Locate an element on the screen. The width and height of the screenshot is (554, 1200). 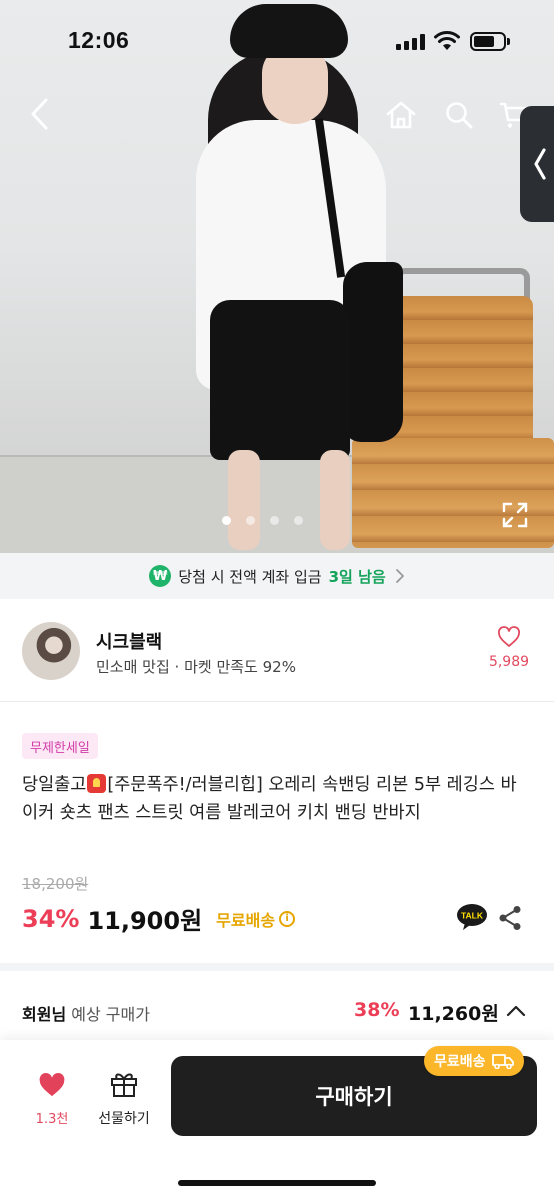
expand-icon is located at coordinates (515, 515).